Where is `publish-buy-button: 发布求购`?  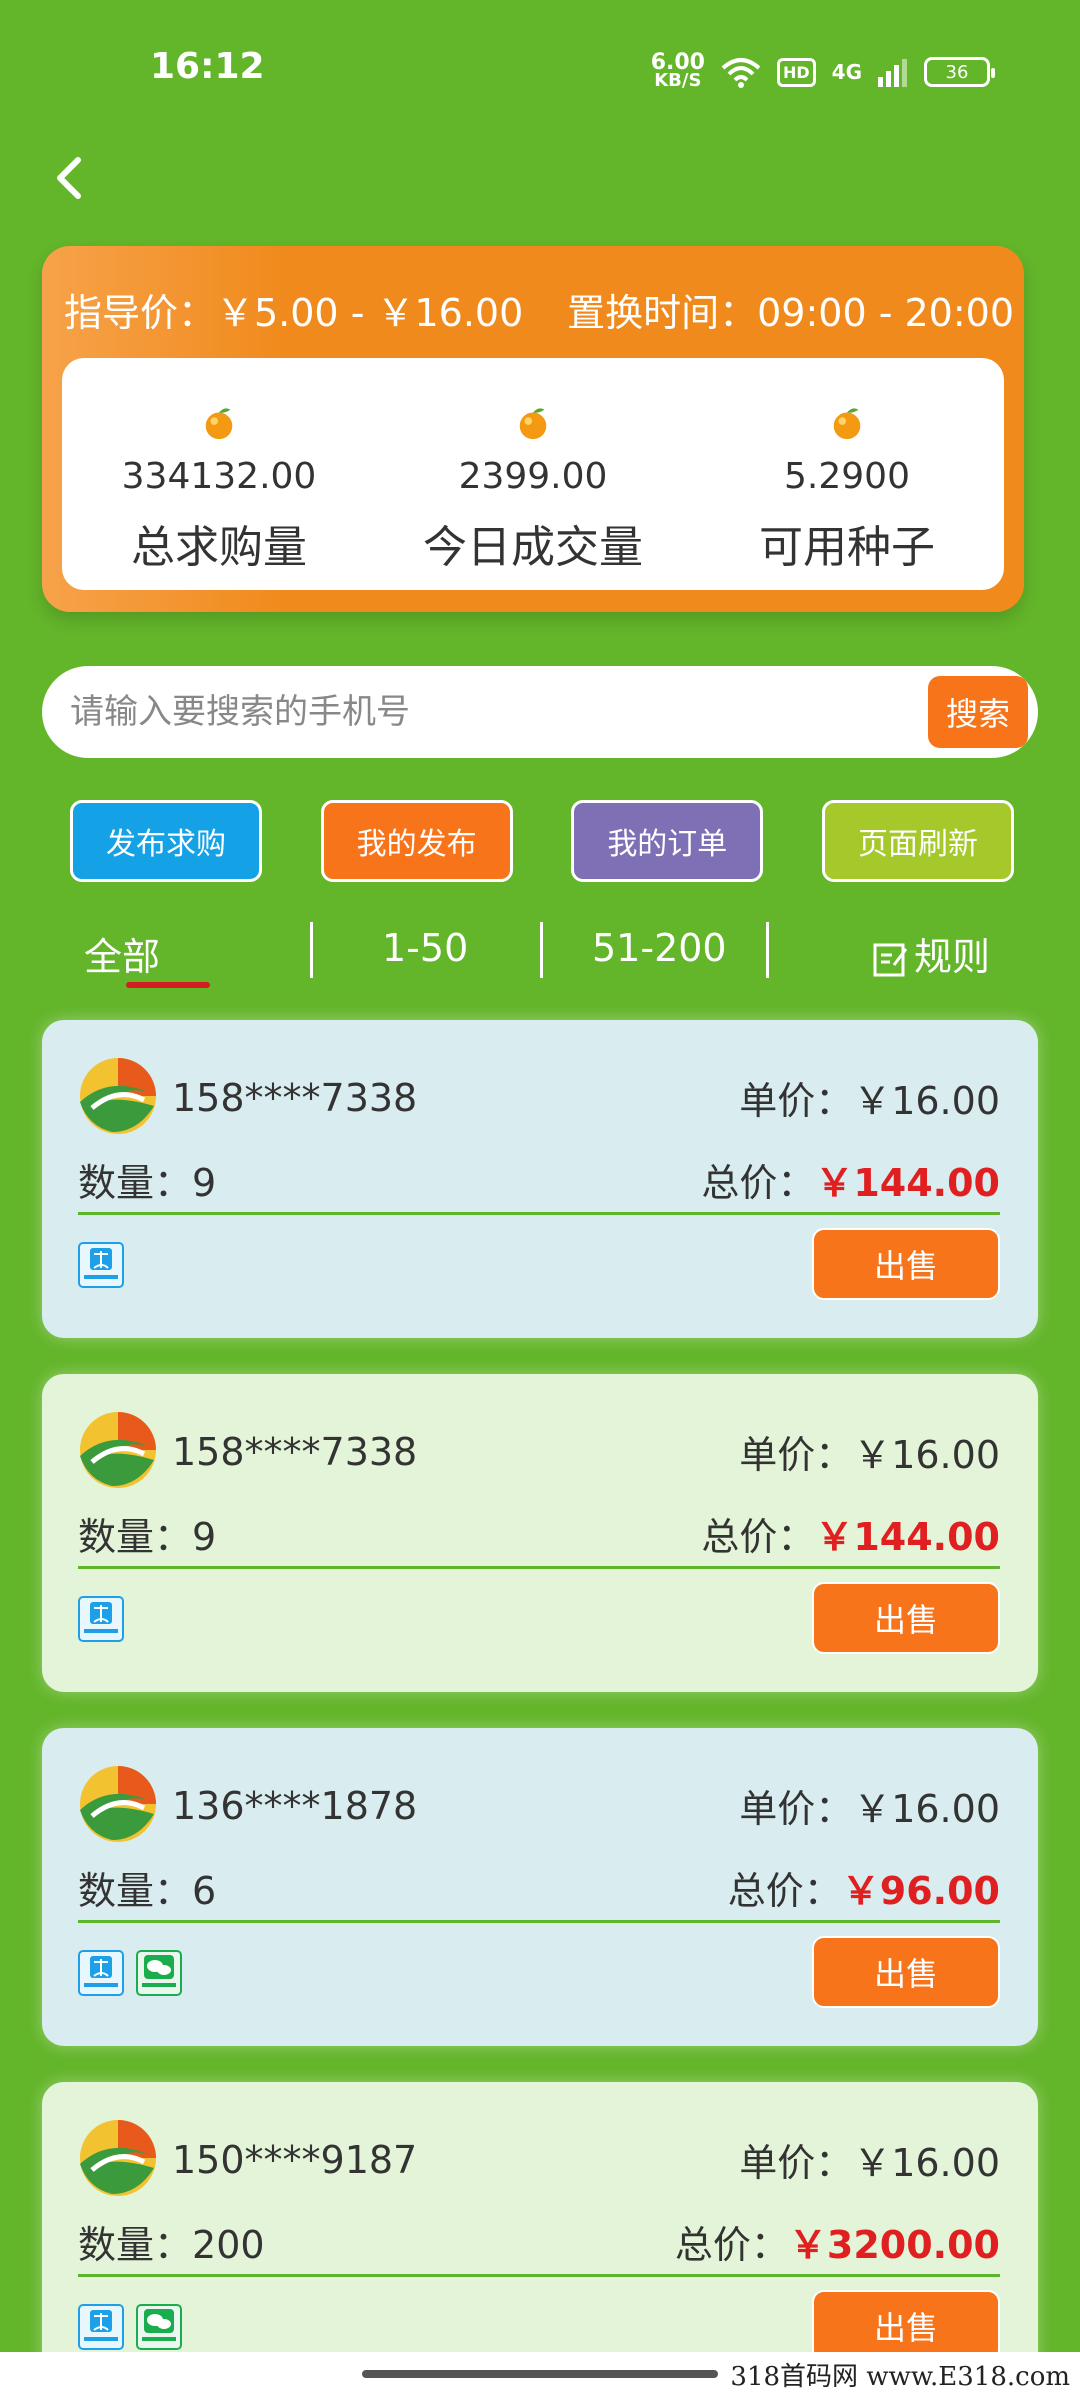 publish-buy-button: 发布求购 is located at coordinates (166, 841).